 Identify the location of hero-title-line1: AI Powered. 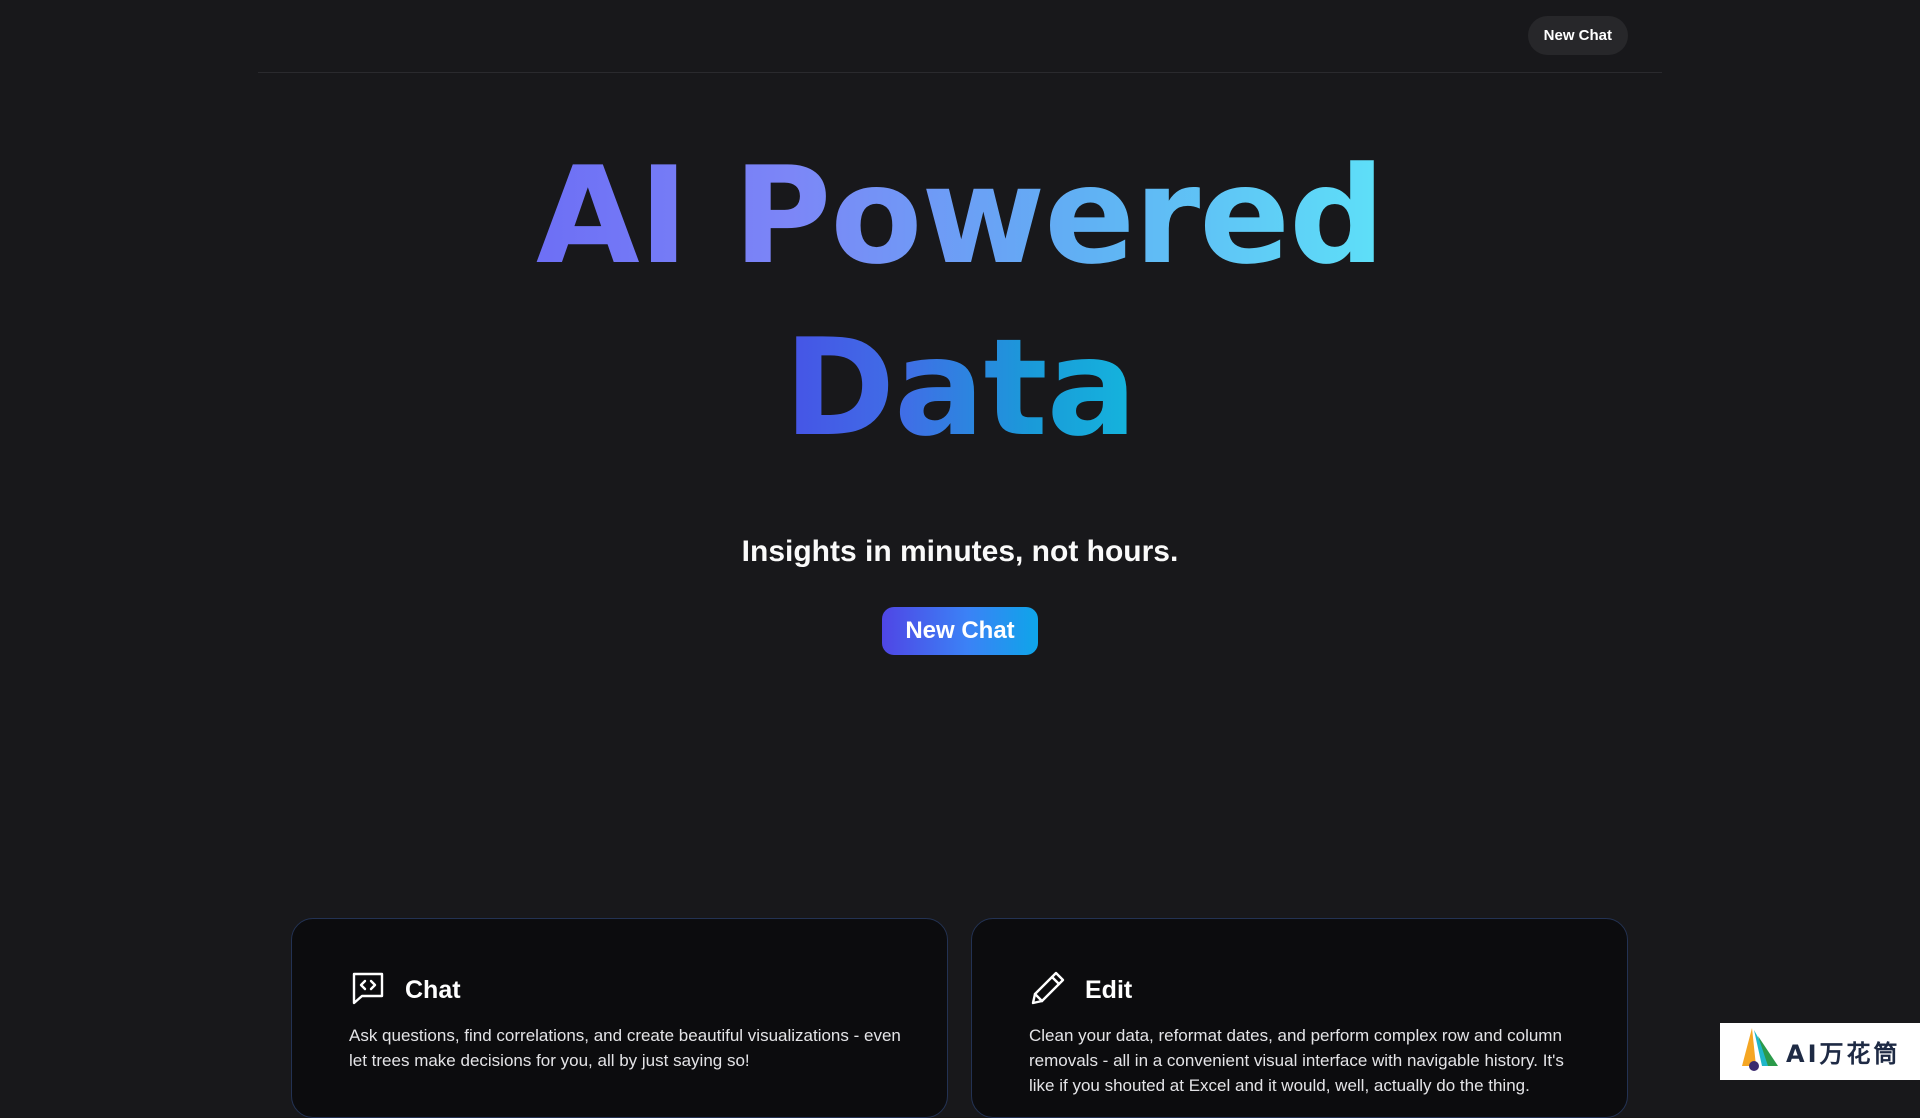
(960, 216).